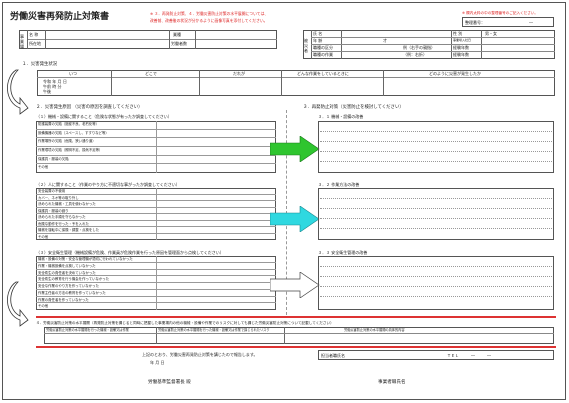 This screenshot has height=403, width=569. I want to click on victim-gender-value: 男・女, so click(491, 33).